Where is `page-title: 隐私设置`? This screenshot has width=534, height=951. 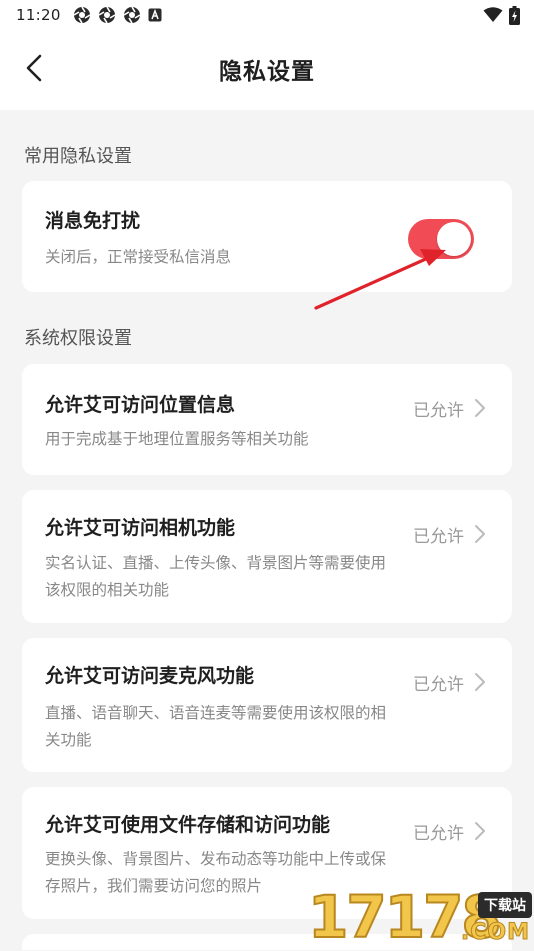 page-title: 隐私设置 is located at coordinates (267, 72).